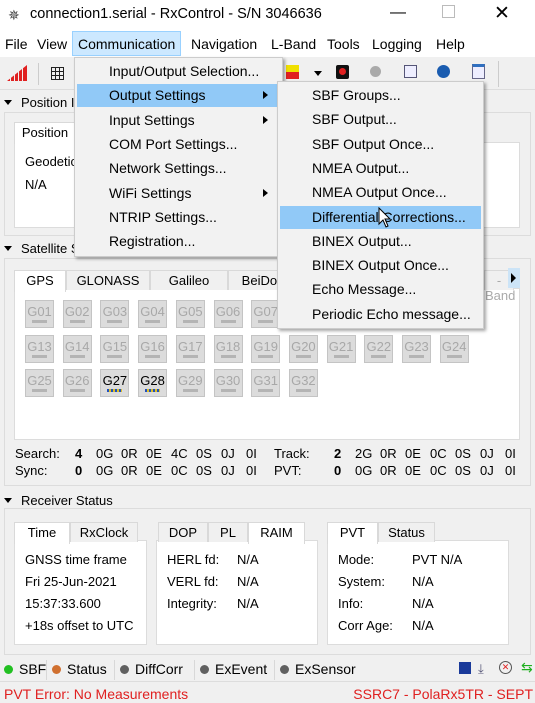  What do you see at coordinates (318, 73) in the screenshot?
I see `dropdown-icon` at bounding box center [318, 73].